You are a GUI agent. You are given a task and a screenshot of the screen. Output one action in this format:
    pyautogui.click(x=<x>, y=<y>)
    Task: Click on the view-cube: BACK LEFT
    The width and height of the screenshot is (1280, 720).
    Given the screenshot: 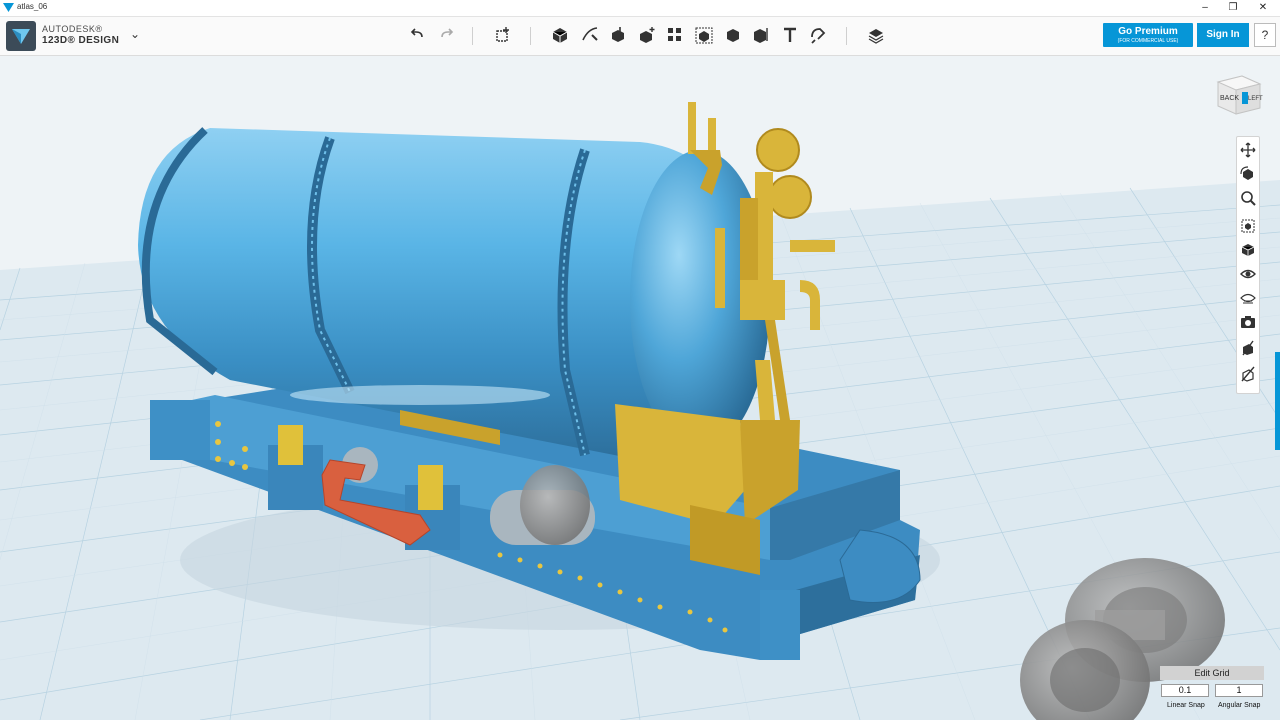 What is the action you would take?
    pyautogui.click(x=1238, y=94)
    